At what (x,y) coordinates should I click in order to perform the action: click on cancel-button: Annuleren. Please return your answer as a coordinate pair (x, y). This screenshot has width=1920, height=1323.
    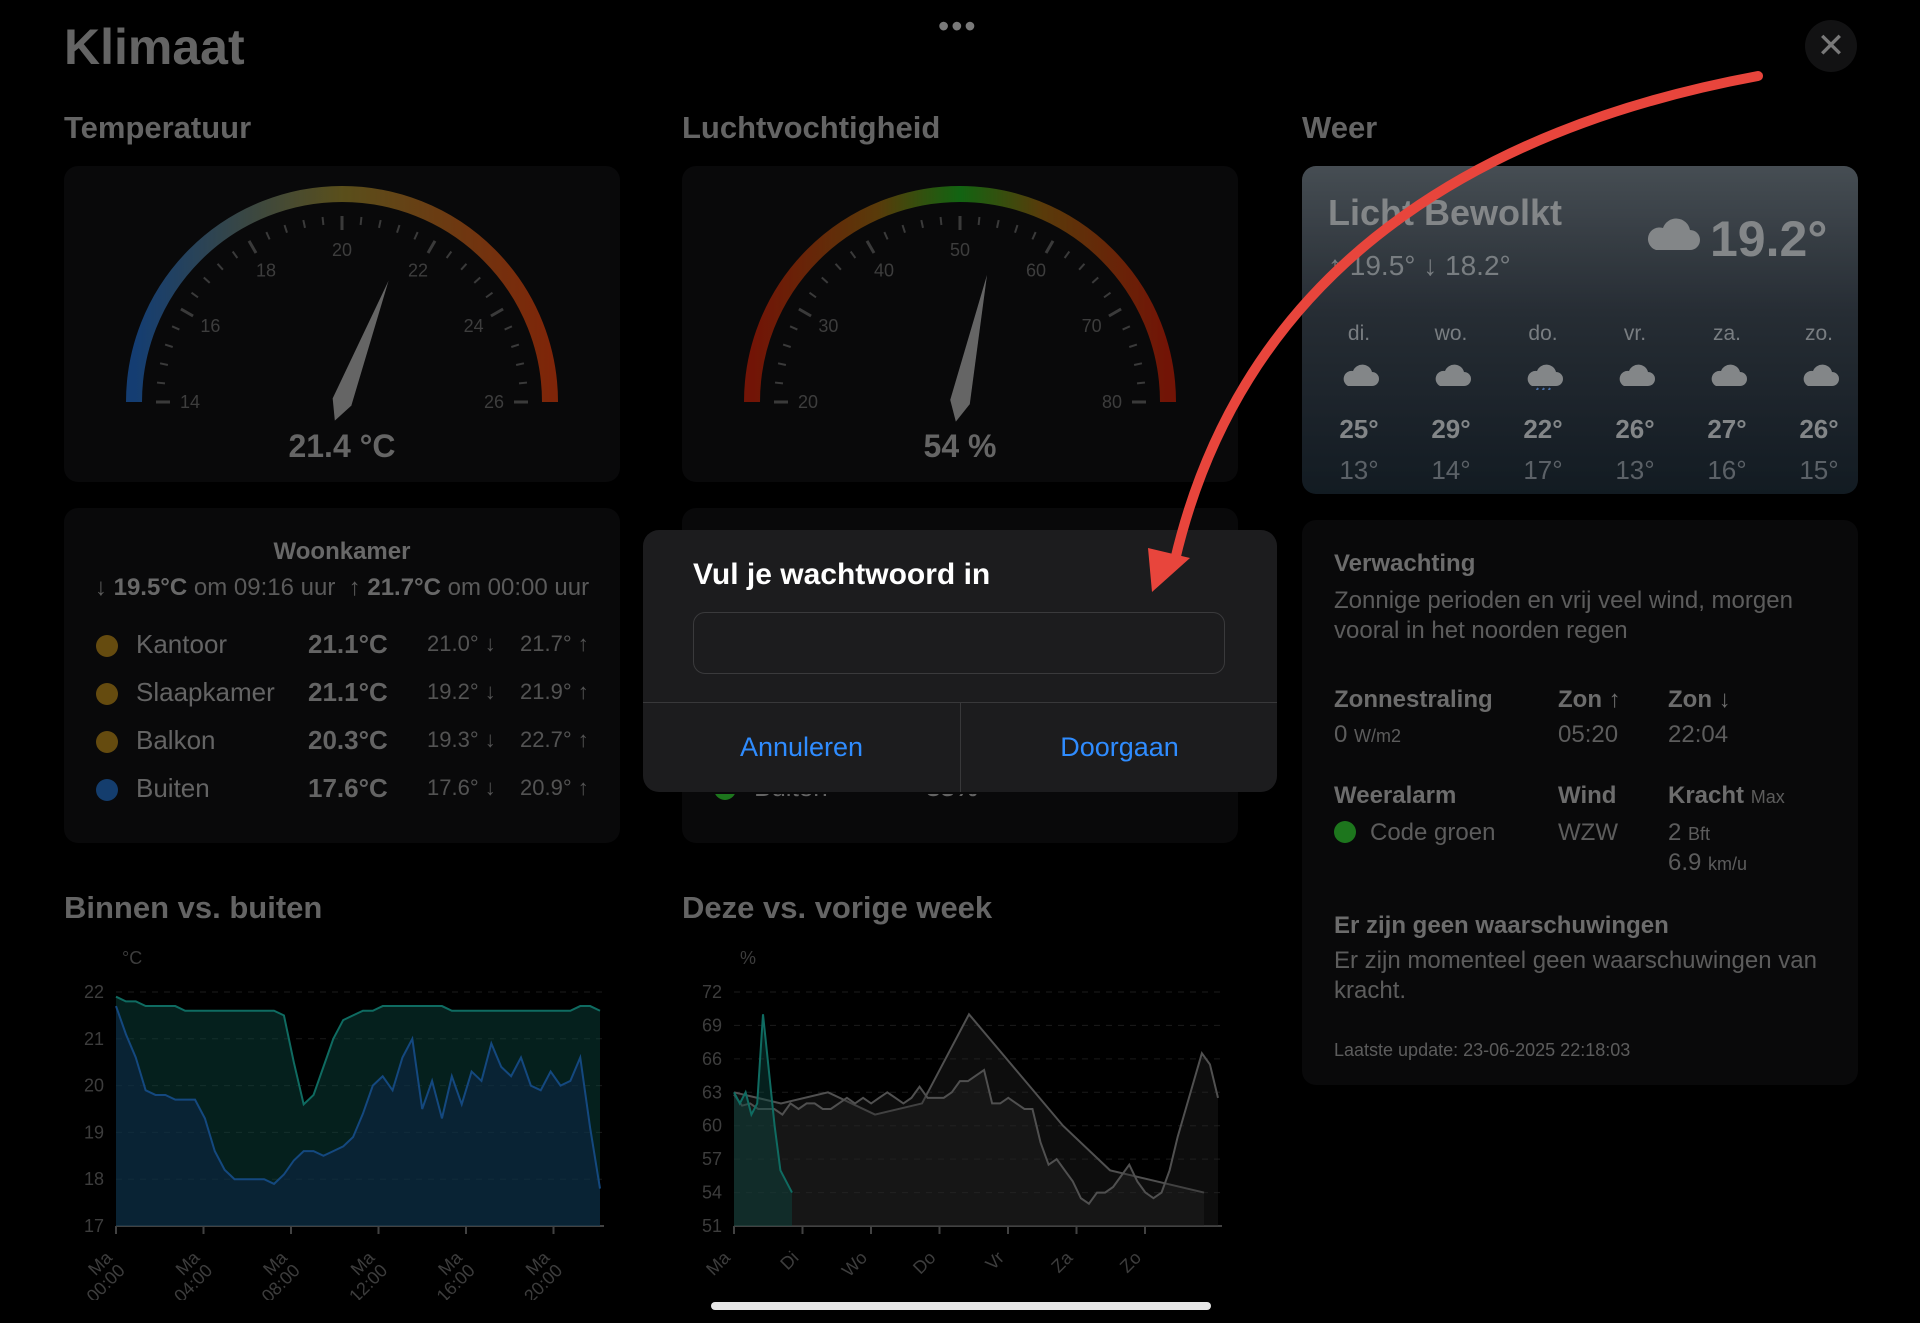
    Looking at the image, I should click on (801, 747).